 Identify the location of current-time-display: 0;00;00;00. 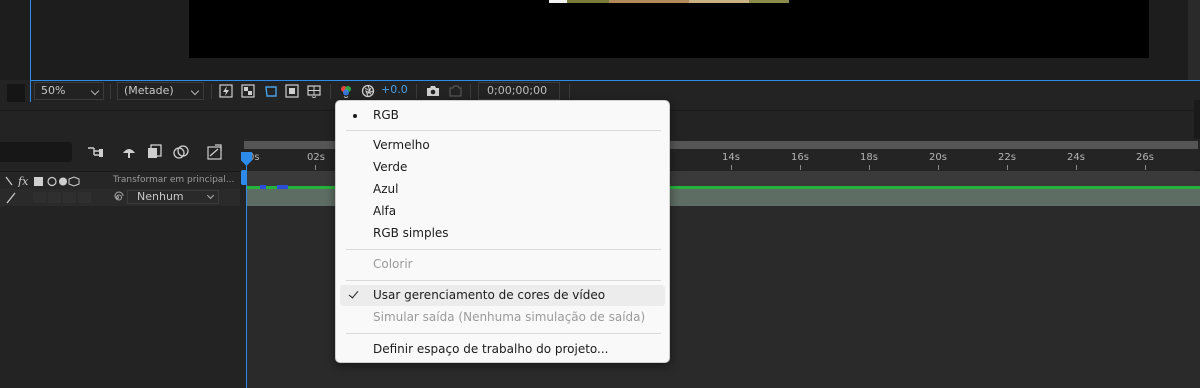
(519, 91).